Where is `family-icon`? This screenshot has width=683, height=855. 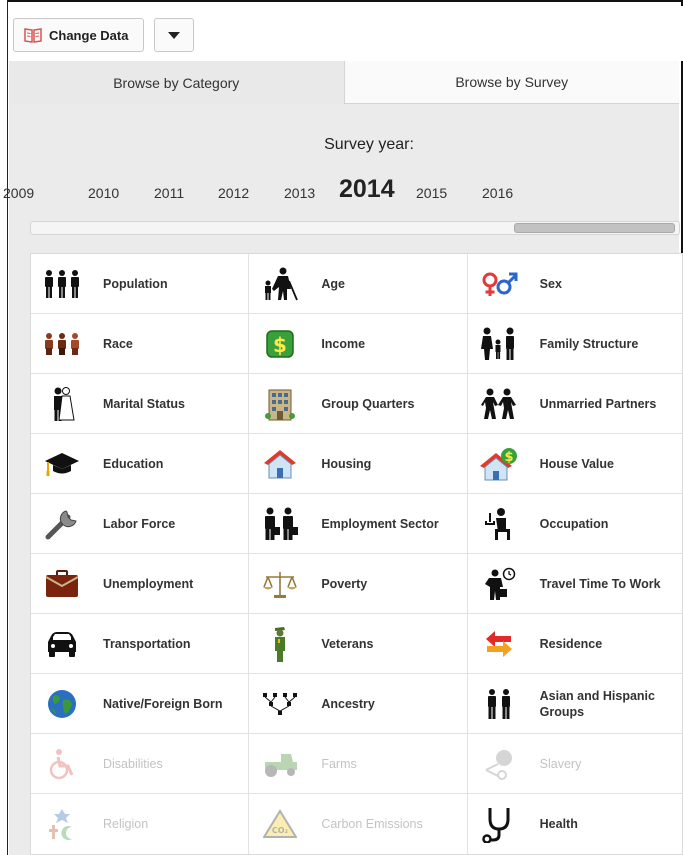
family-icon is located at coordinates (499, 344).